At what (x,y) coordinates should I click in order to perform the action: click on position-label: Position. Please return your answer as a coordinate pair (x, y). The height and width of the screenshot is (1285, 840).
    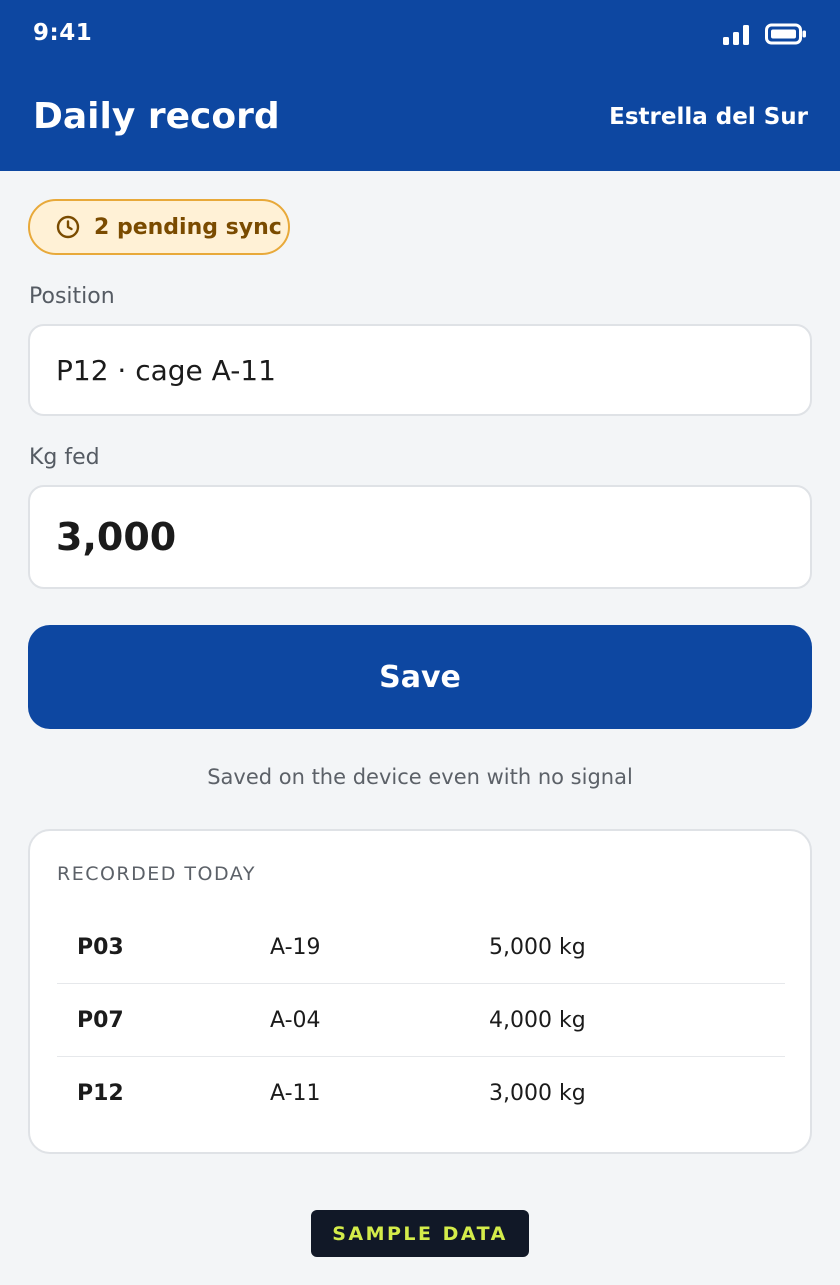
    Looking at the image, I should click on (72, 296).